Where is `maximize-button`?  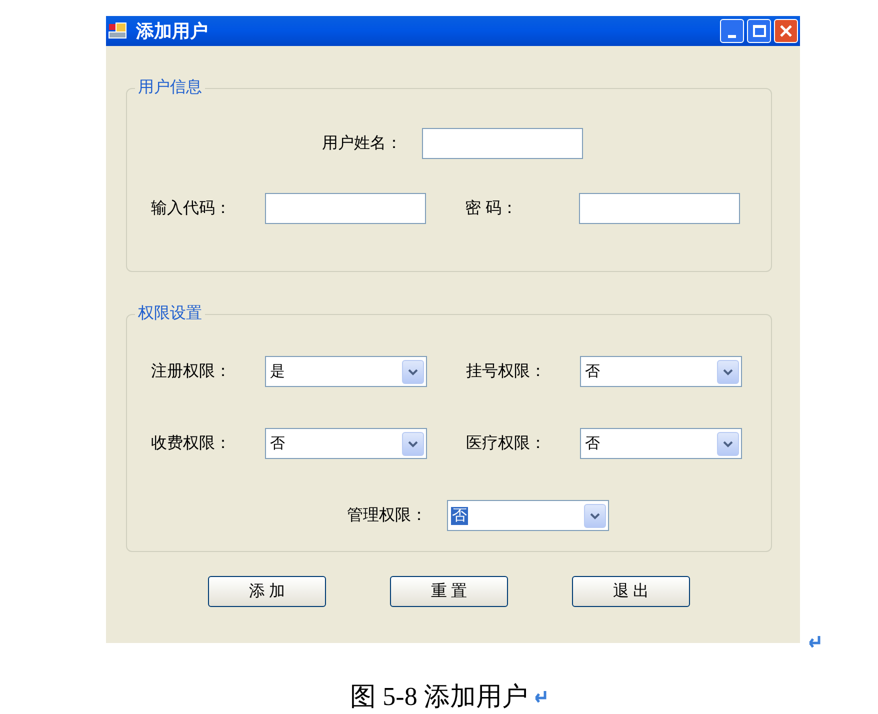
maximize-button is located at coordinates (759, 31).